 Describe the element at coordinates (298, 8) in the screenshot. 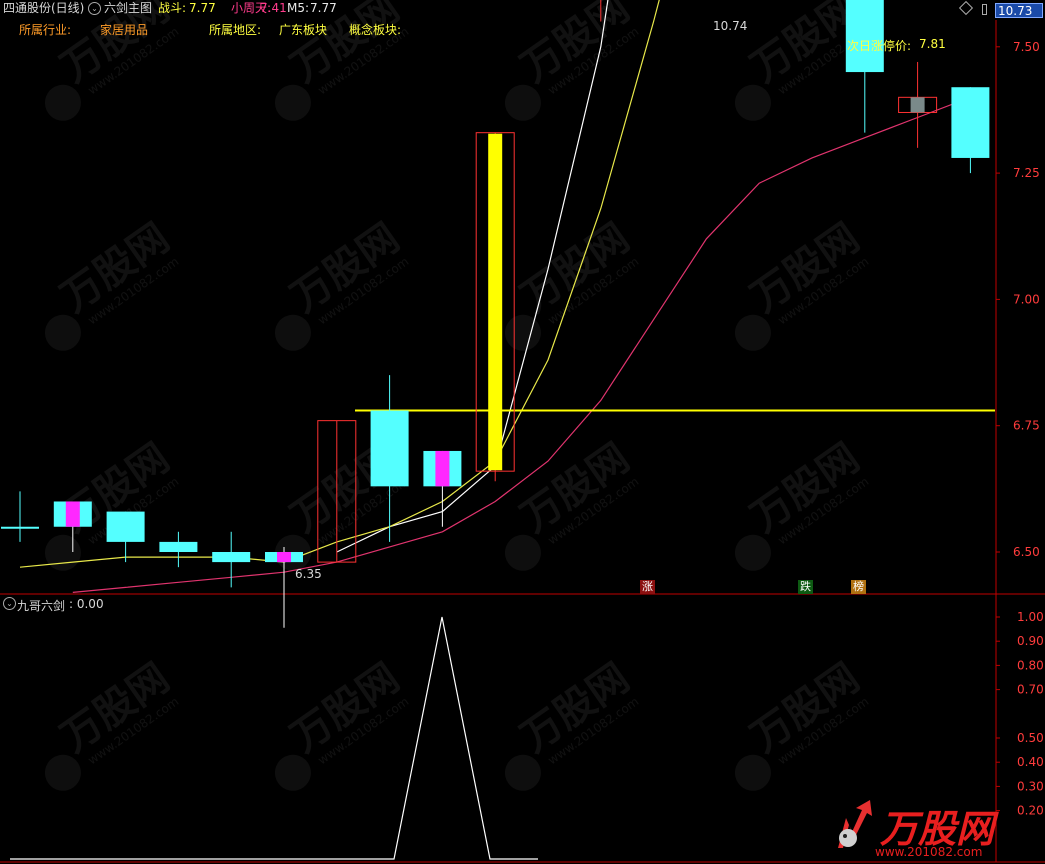

I see `m5-label: M5:` at that location.